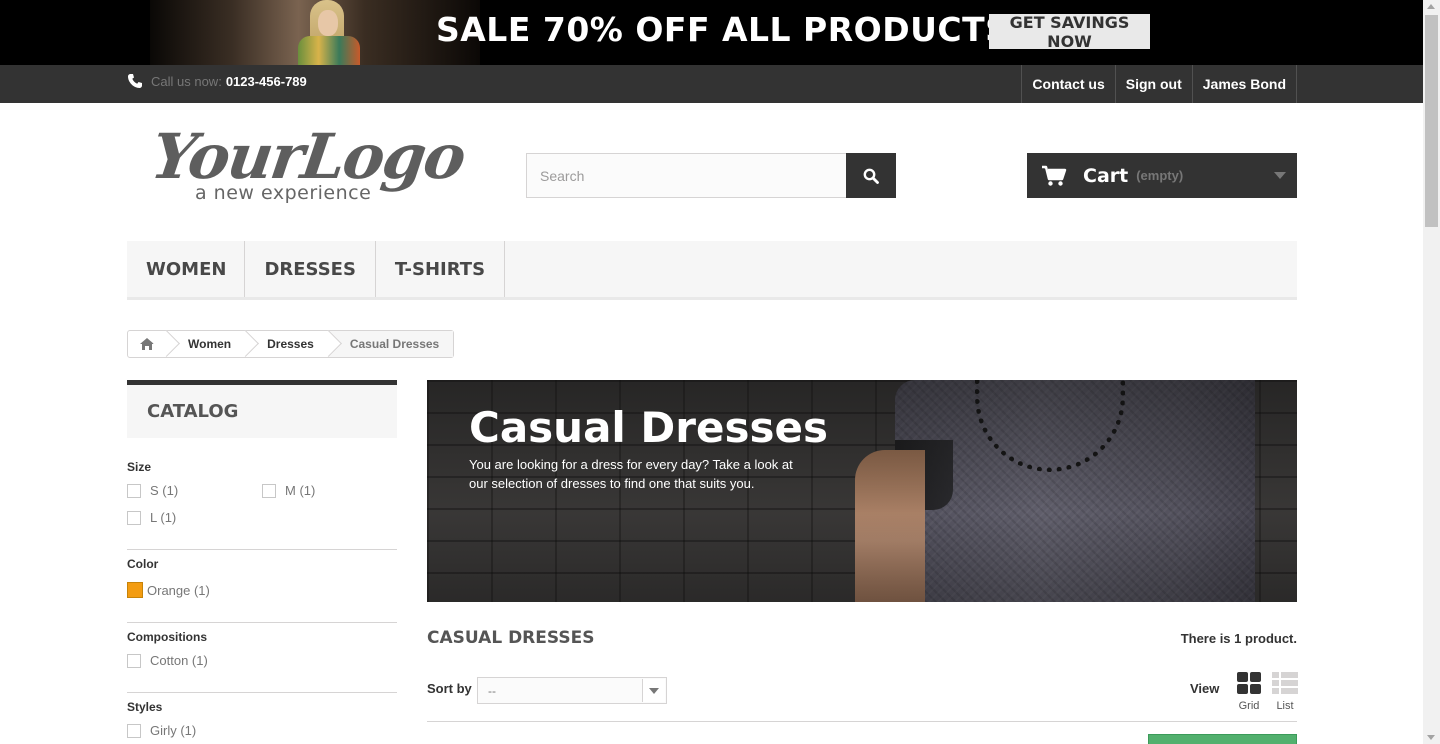 The height and width of the screenshot is (744, 1440). I want to click on cotton-label: Cotton (1), so click(179, 660).